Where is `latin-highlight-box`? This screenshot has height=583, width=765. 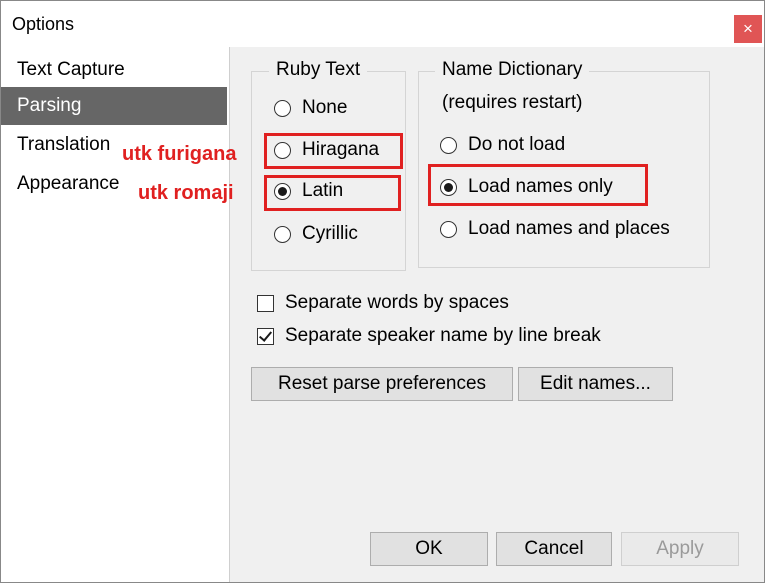 latin-highlight-box is located at coordinates (332, 193).